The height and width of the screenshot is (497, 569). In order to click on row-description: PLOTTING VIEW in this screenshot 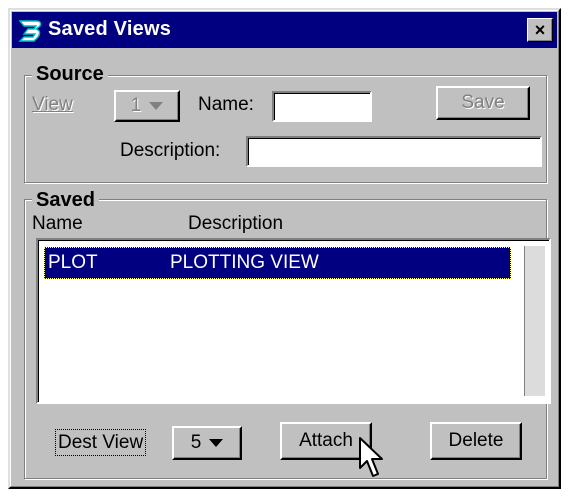, I will do `click(244, 262)`.